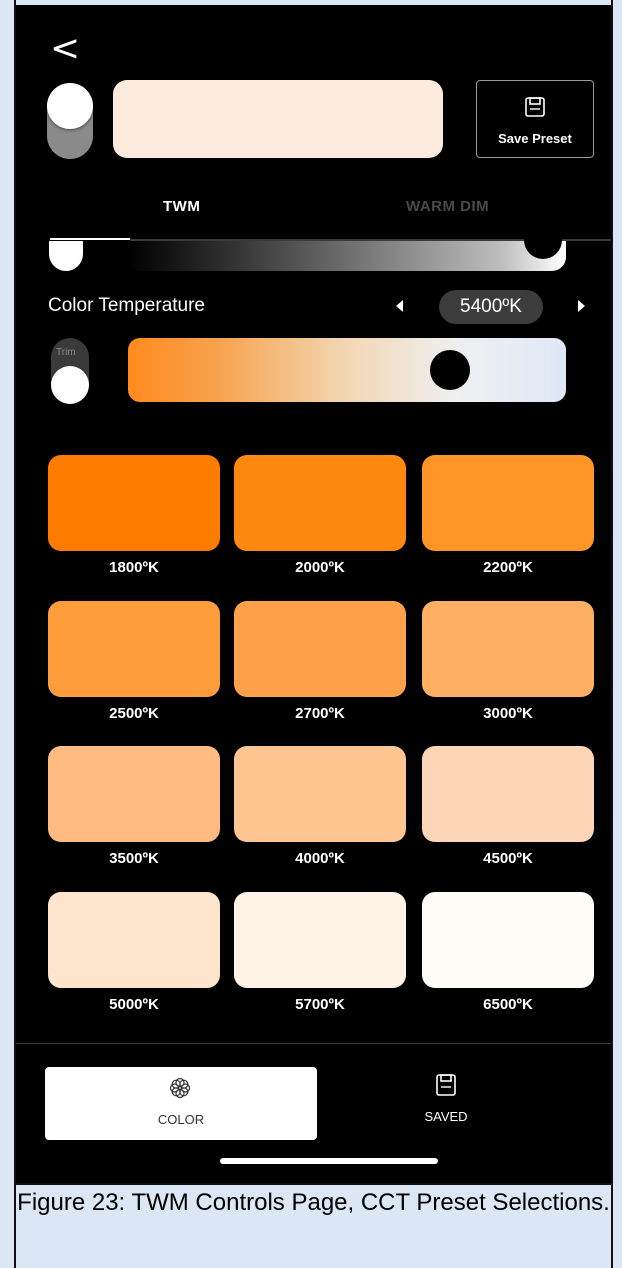 The height and width of the screenshot is (1268, 622). What do you see at coordinates (181, 1103) in the screenshot?
I see `bottom-tab-color: COLOR` at bounding box center [181, 1103].